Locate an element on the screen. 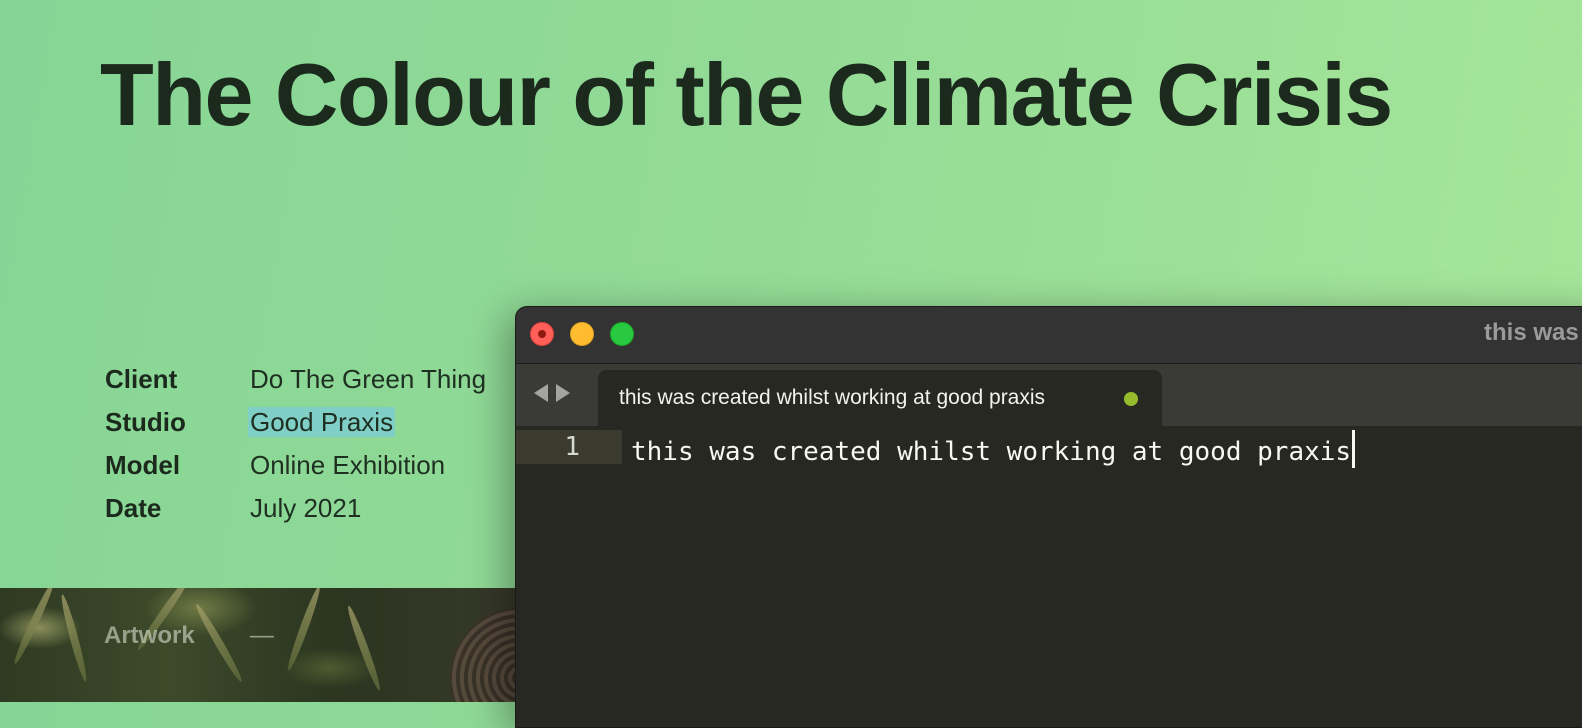 The width and height of the screenshot is (1582, 728). unsaved-indicator-icon is located at coordinates (1131, 399).